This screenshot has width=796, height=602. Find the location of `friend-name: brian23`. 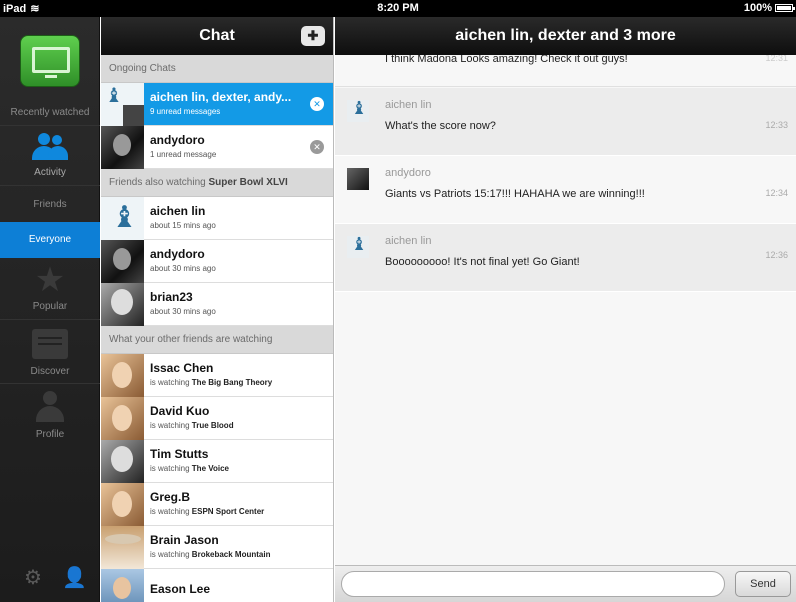

friend-name: brian23 is located at coordinates (171, 297).